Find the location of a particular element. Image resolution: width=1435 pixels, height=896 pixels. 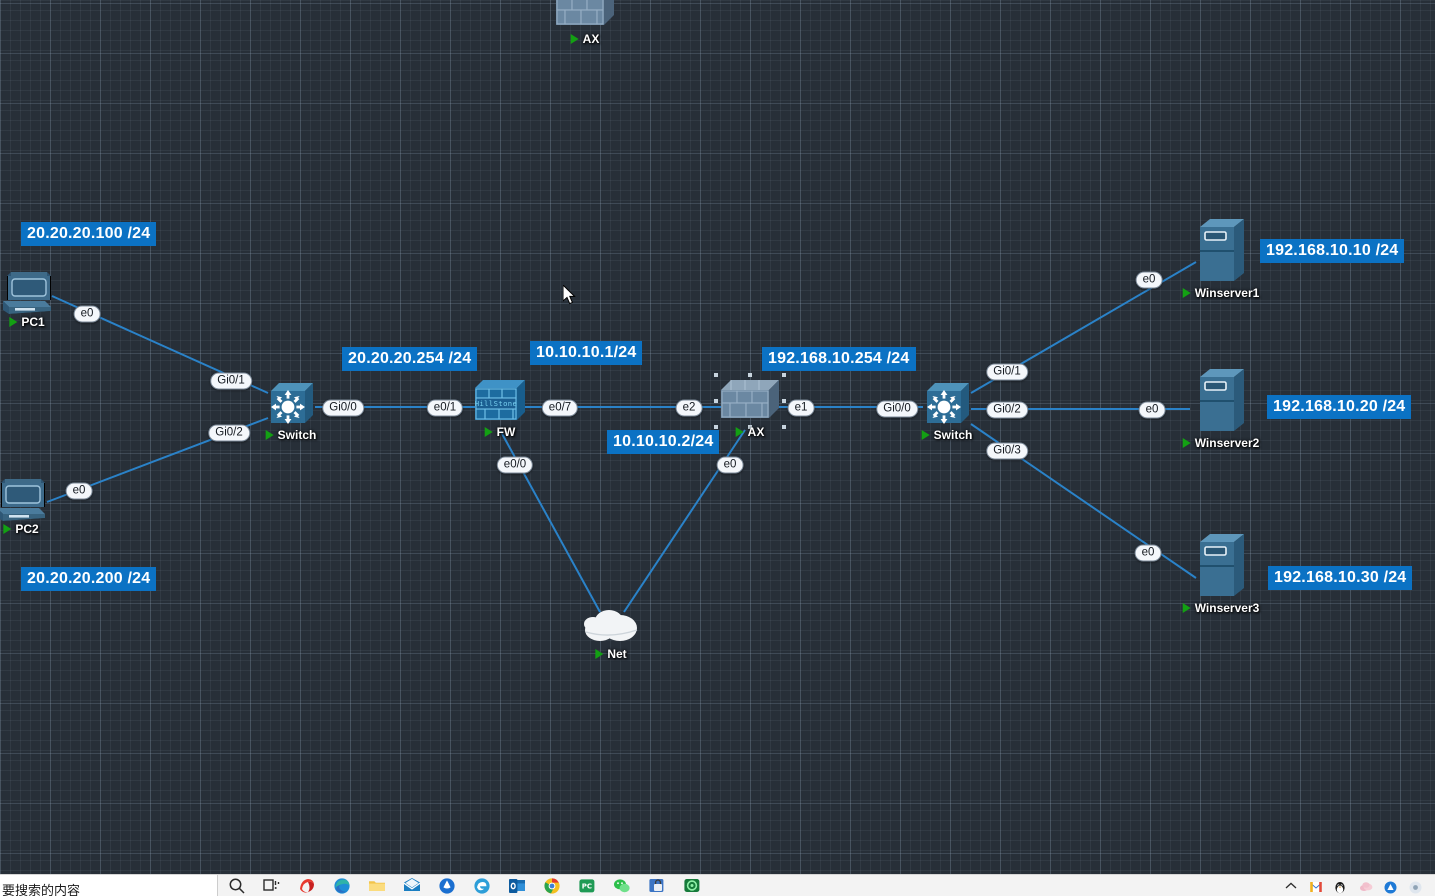

search-placeholder-text: 要搜索的内容 is located at coordinates (41, 889).